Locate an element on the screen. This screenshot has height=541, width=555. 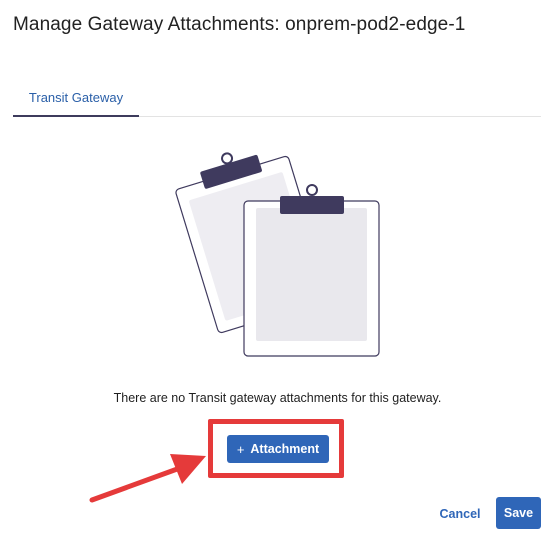
plus-icon: + is located at coordinates (240, 449).